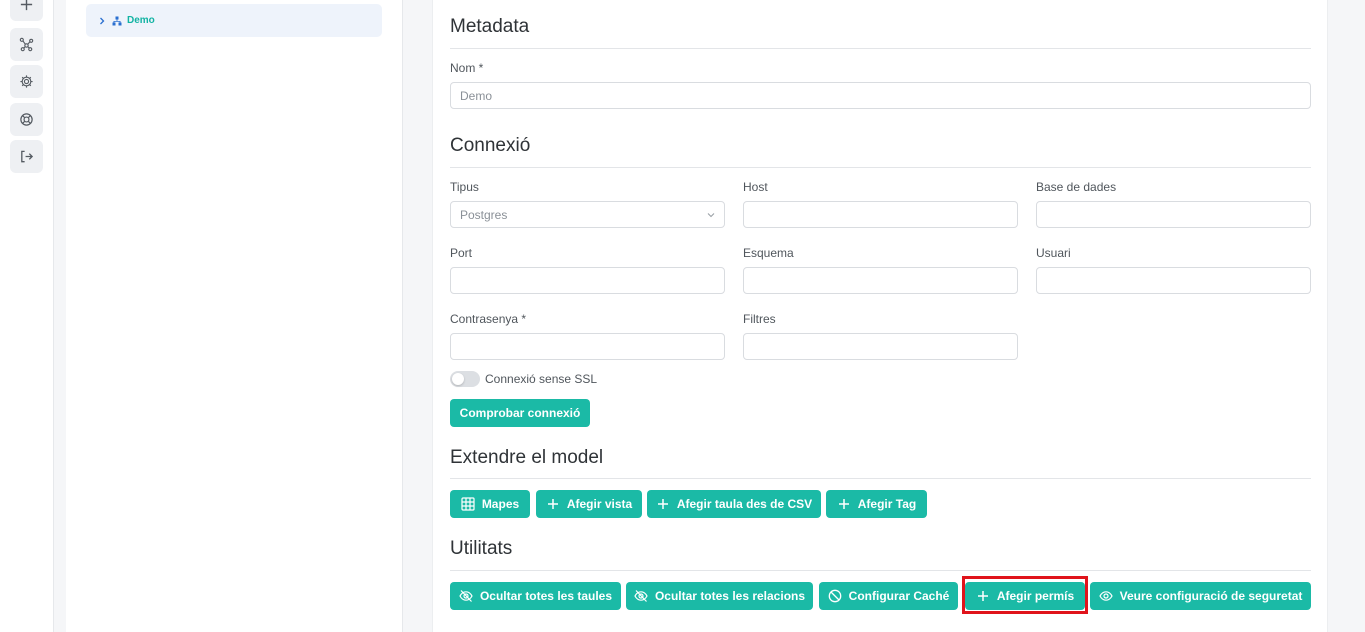 The width and height of the screenshot is (1365, 632). What do you see at coordinates (768, 253) in the screenshot?
I see `schema-label: Esquema` at bounding box center [768, 253].